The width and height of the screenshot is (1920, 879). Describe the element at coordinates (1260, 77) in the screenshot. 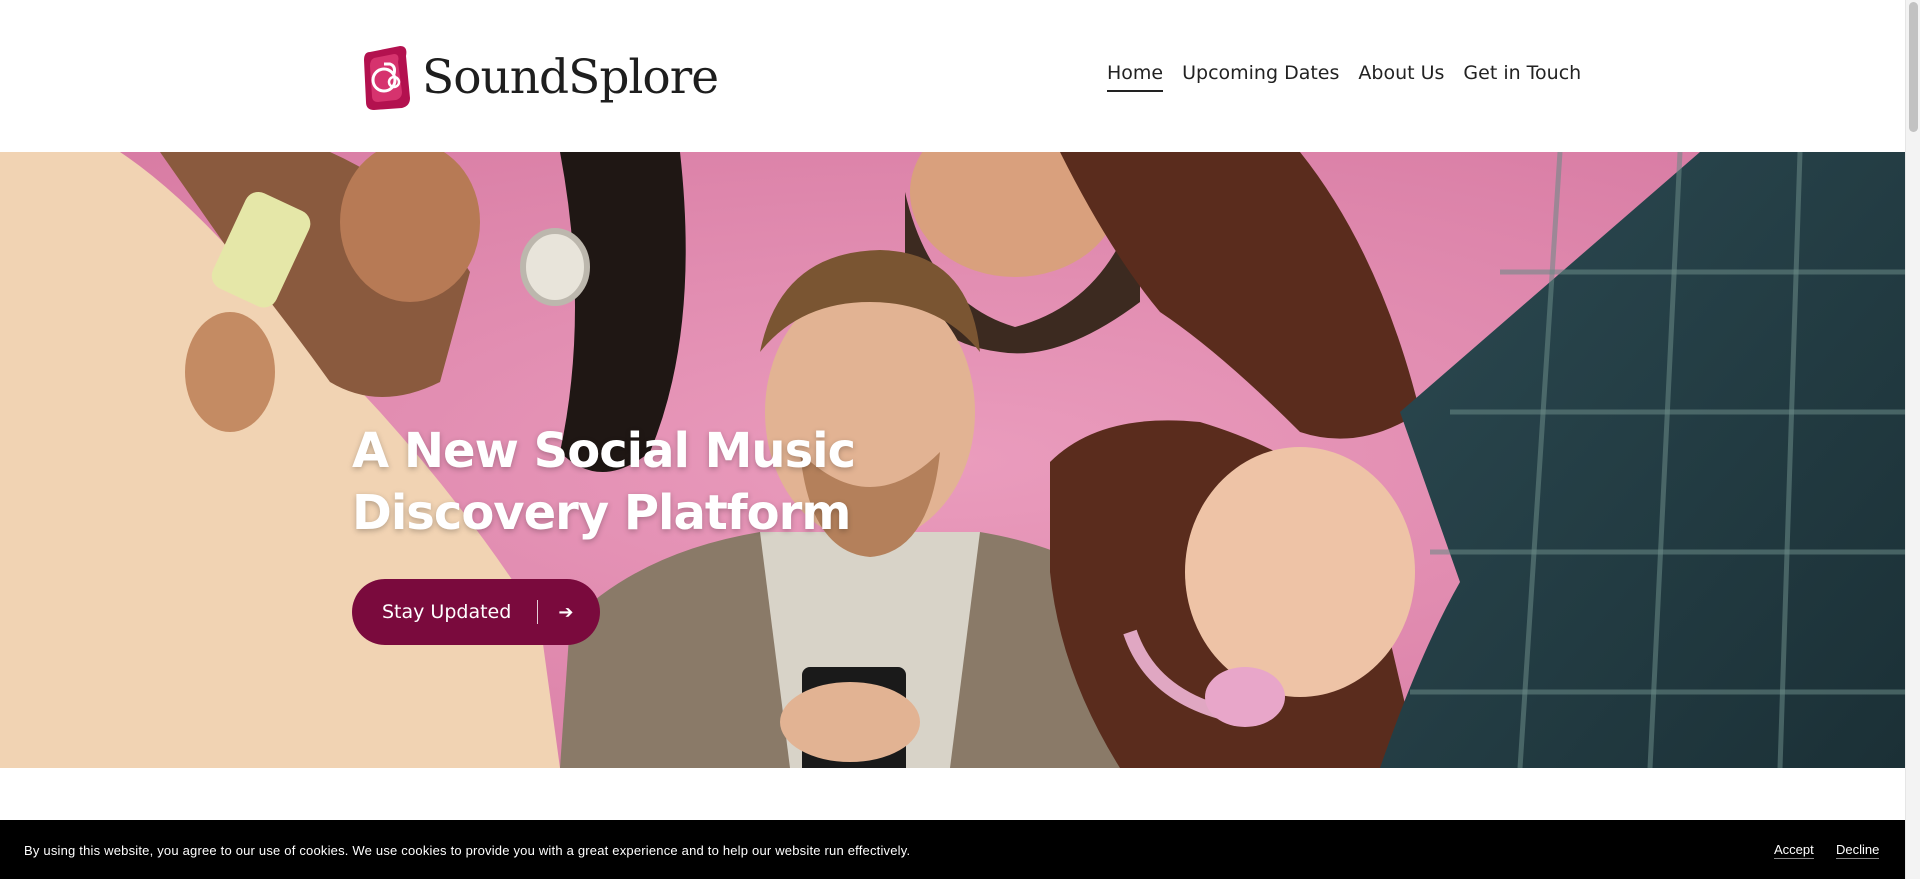

I see `nav-item-upcoming-dates: Upcoming Dates` at that location.